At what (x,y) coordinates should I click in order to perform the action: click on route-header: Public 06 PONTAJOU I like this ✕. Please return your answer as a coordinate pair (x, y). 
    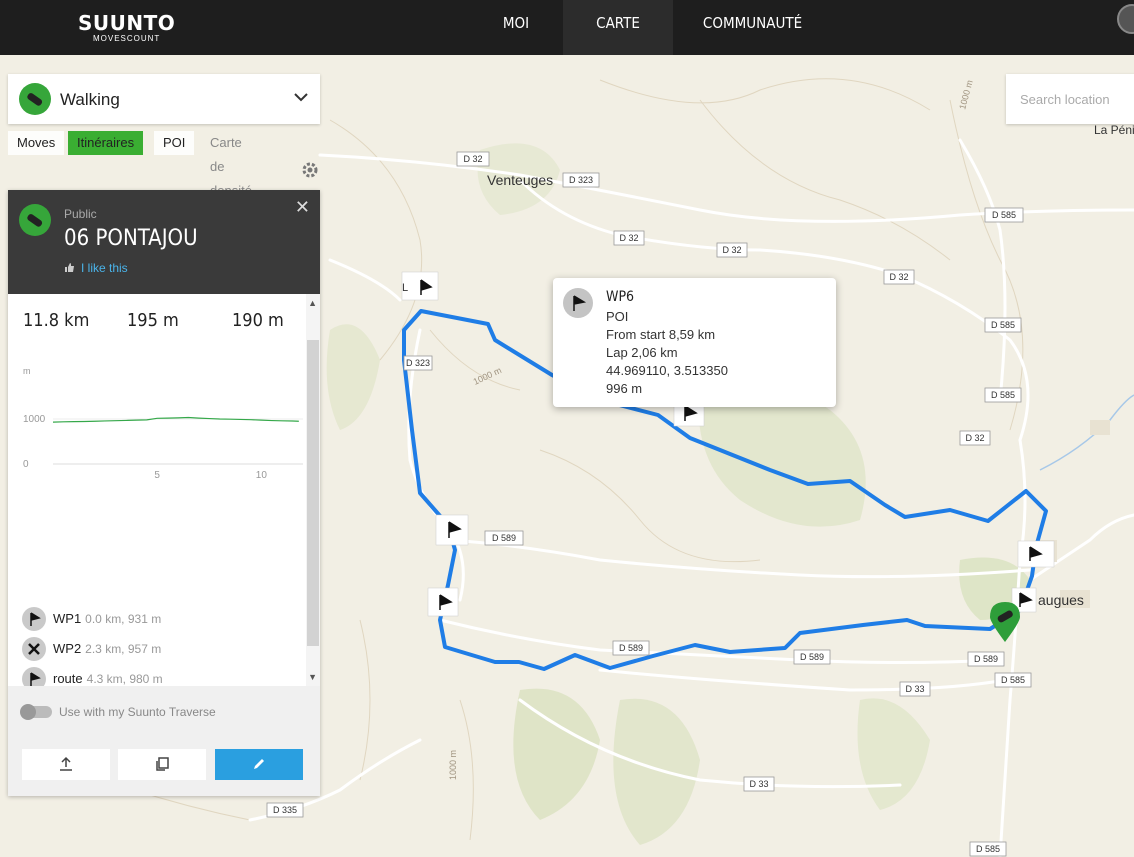
    Looking at the image, I should click on (164, 242).